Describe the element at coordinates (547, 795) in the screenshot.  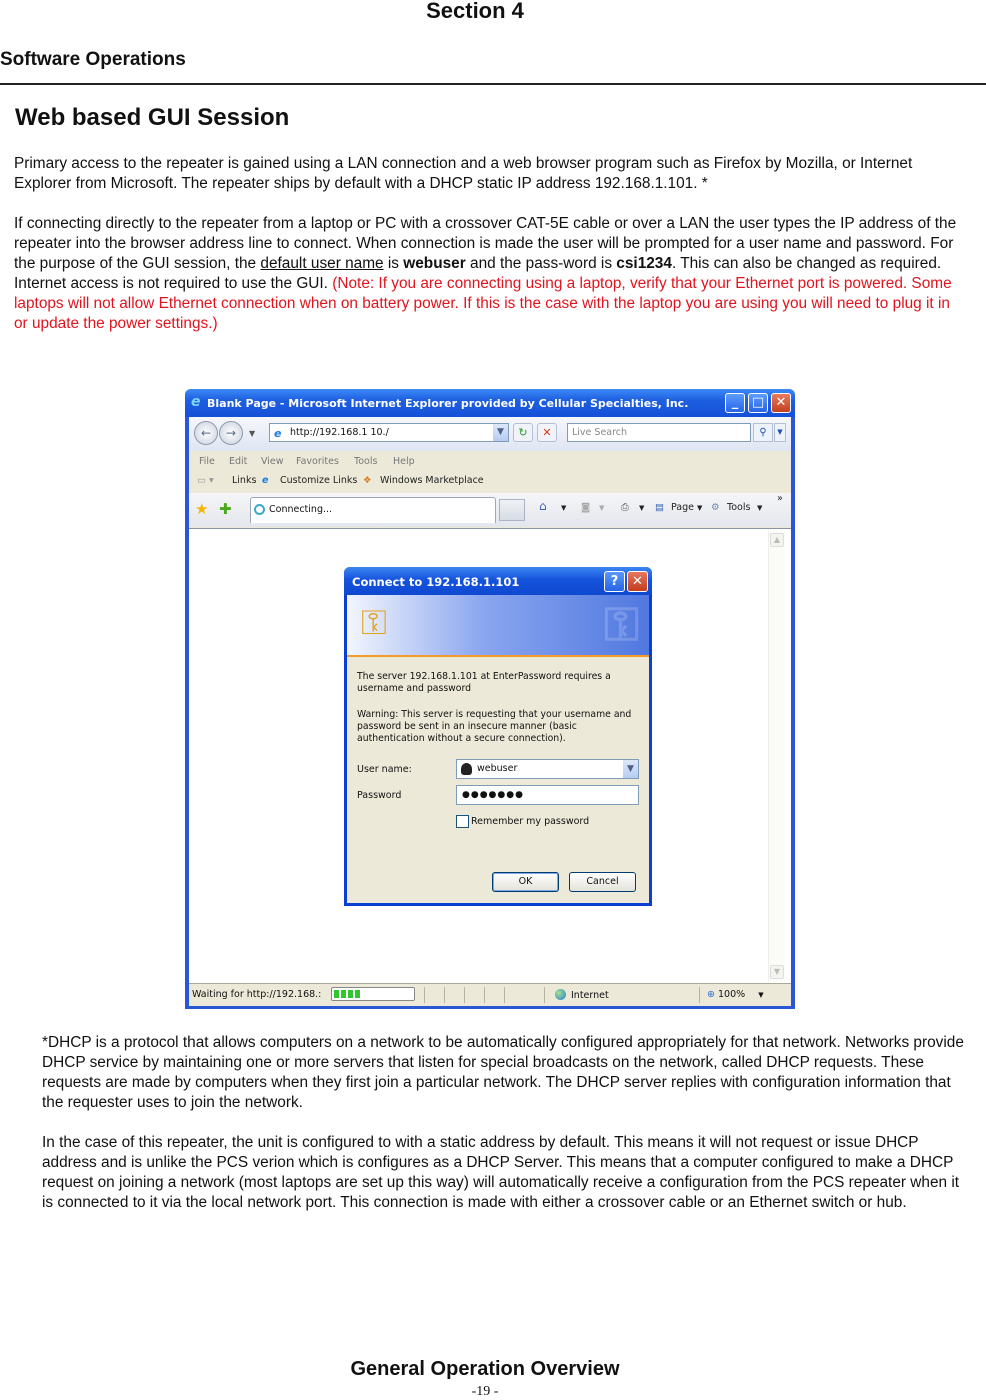
I see `password-input: ●●●●●●●` at that location.